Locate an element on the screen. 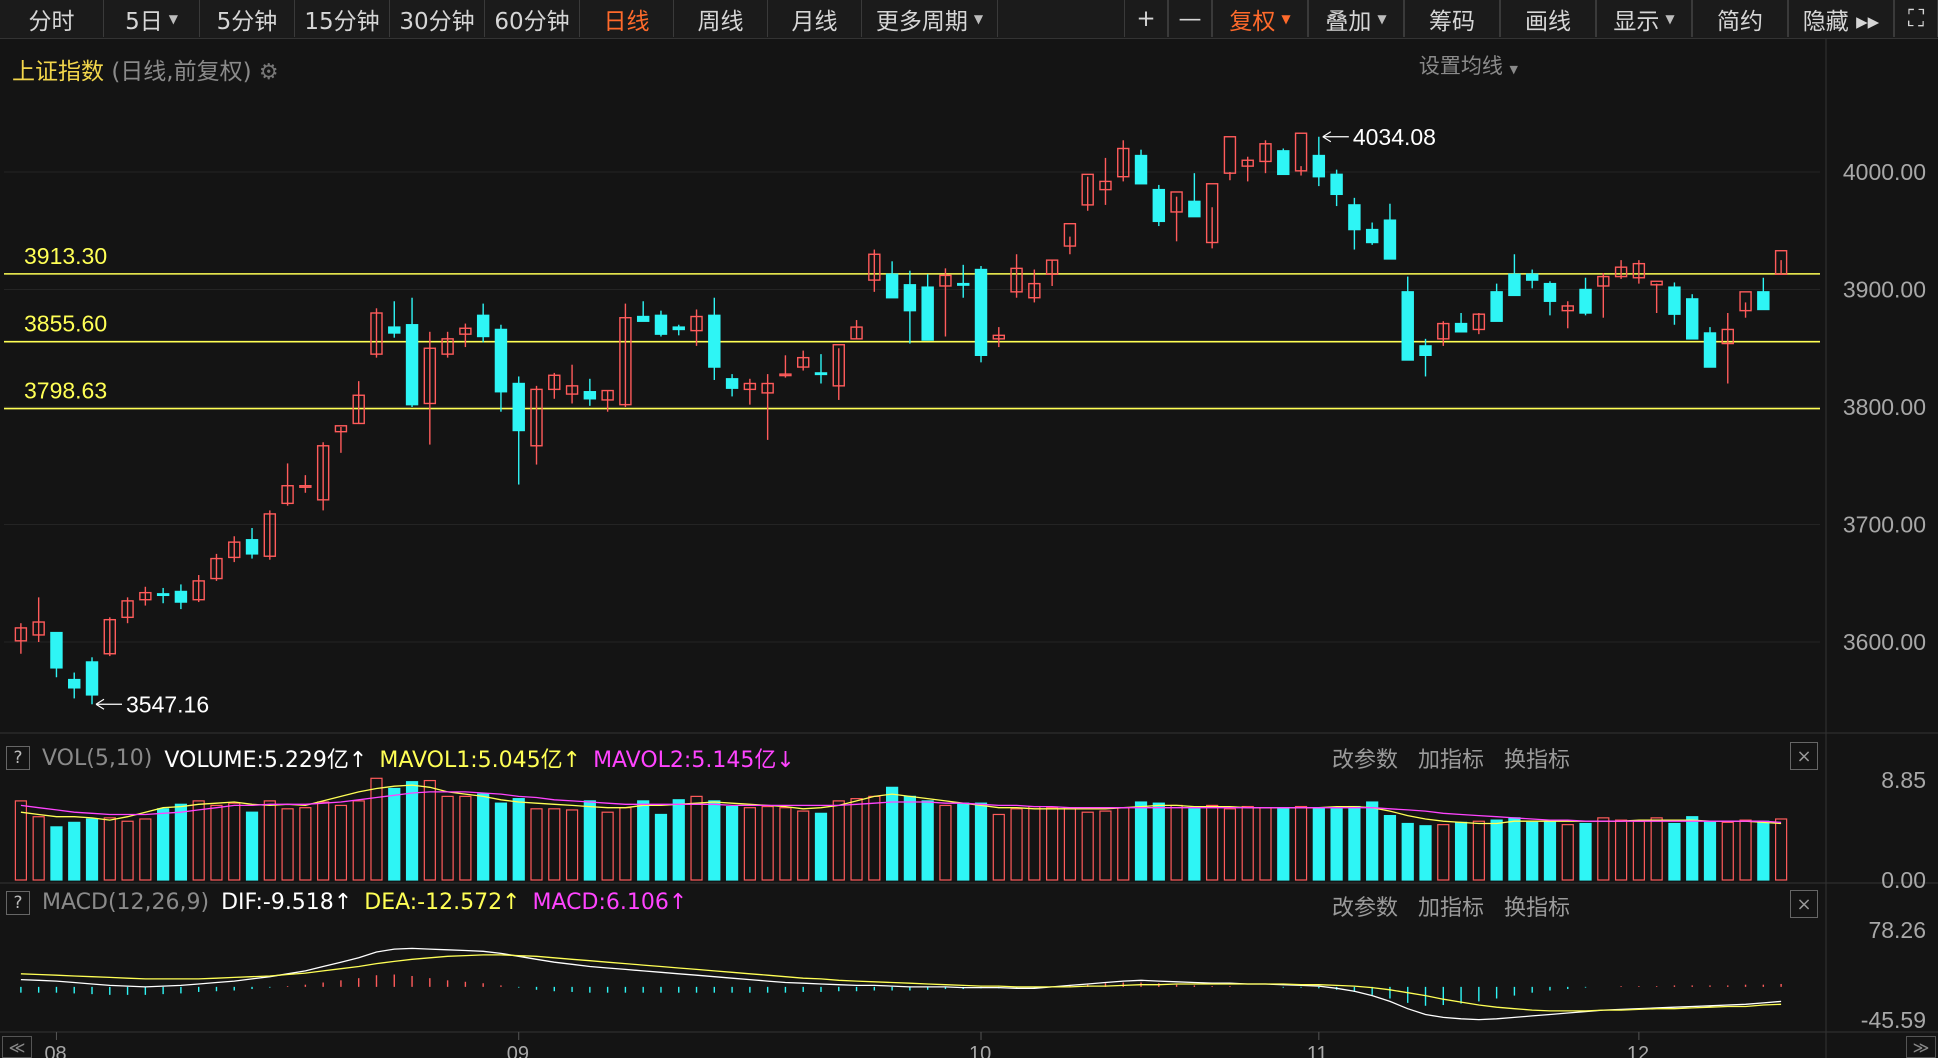  period-tab-3: 15分钟 is located at coordinates (342, 18).